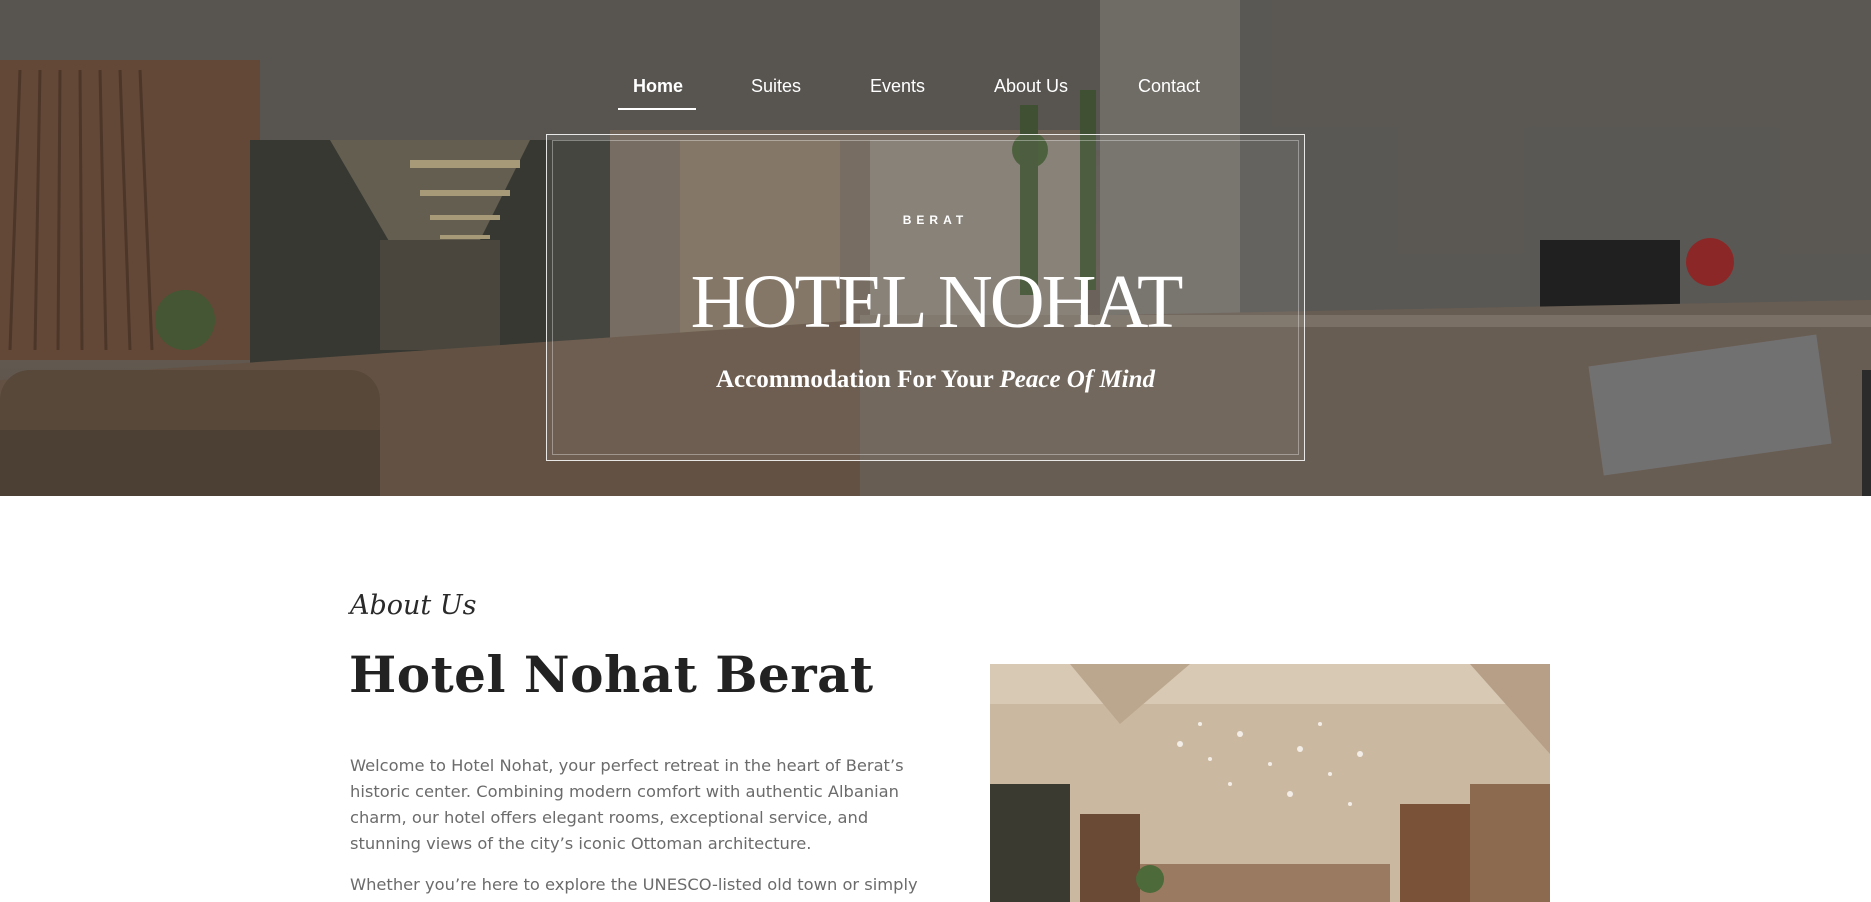  I want to click on nav-about-us: About Us, so click(1031, 86).